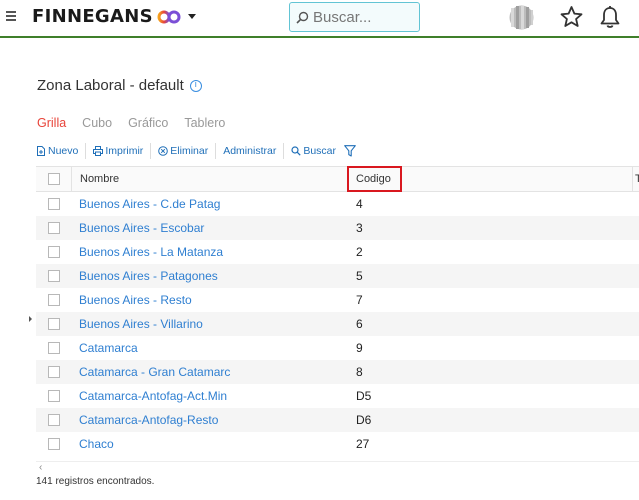 Image resolution: width=639 pixels, height=500 pixels. What do you see at coordinates (337, 372) in the screenshot?
I see `table-row: Catamarca - Gran Catamarc 8` at bounding box center [337, 372].